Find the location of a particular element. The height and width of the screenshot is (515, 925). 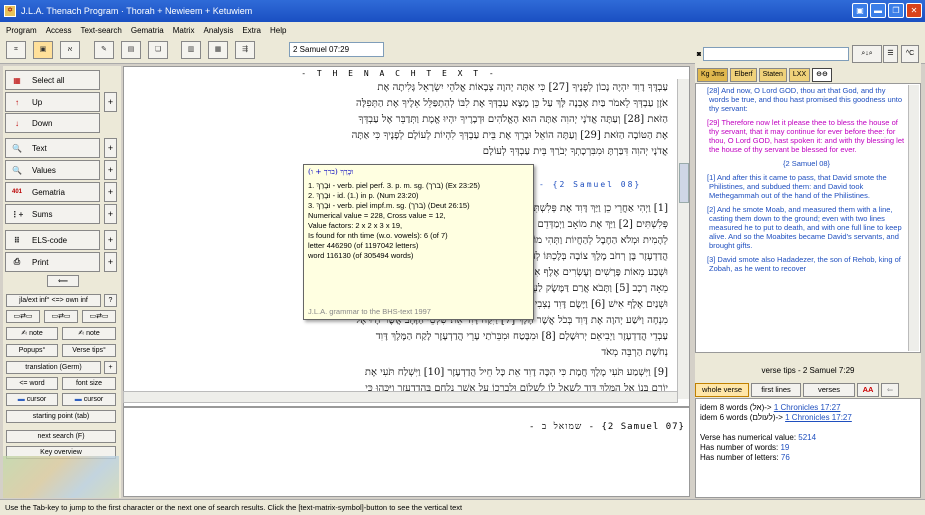

down-label: Down is located at coordinates (42, 123).